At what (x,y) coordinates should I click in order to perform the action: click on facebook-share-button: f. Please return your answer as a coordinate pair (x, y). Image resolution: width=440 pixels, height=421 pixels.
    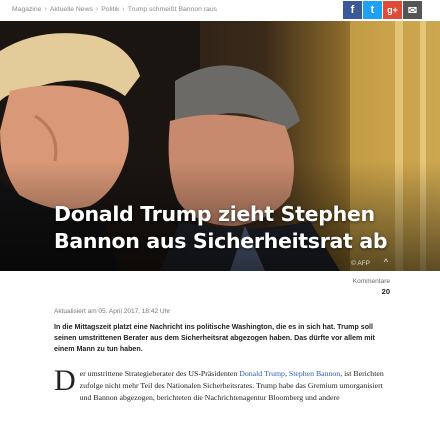
    Looking at the image, I should click on (352, 10).